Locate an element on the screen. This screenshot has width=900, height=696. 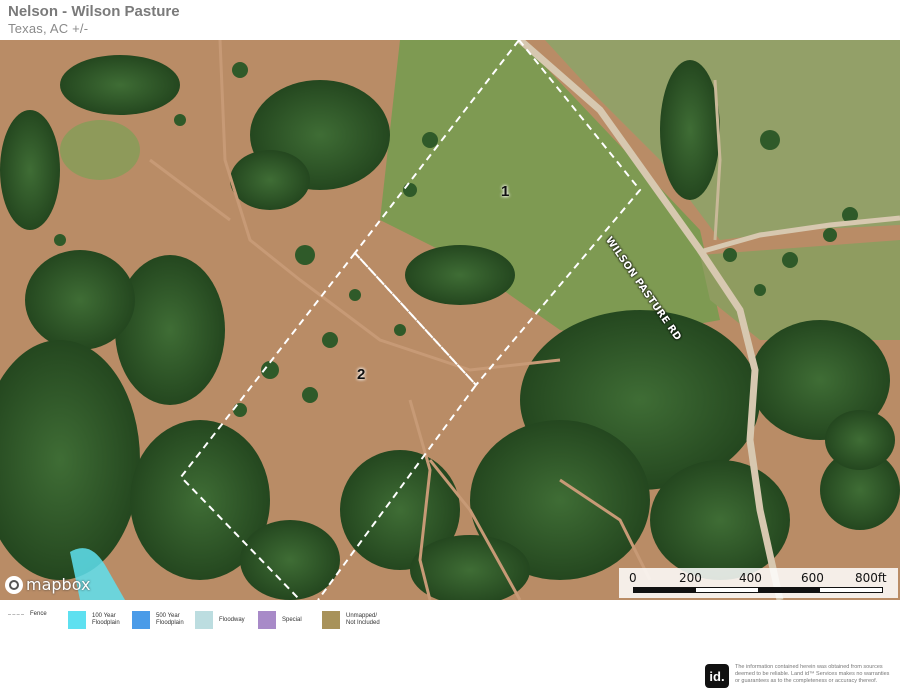
legend-item-500yr-floodplain: 500 Year Floodplain is located at coordinates (164, 620).